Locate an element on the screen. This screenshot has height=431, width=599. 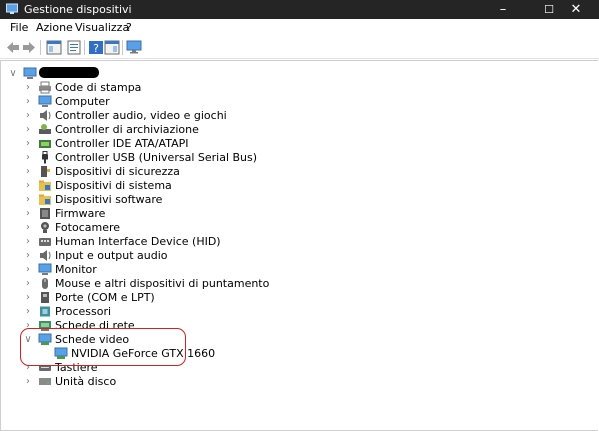
tree-item-label: Code di stampa is located at coordinates (98, 87).